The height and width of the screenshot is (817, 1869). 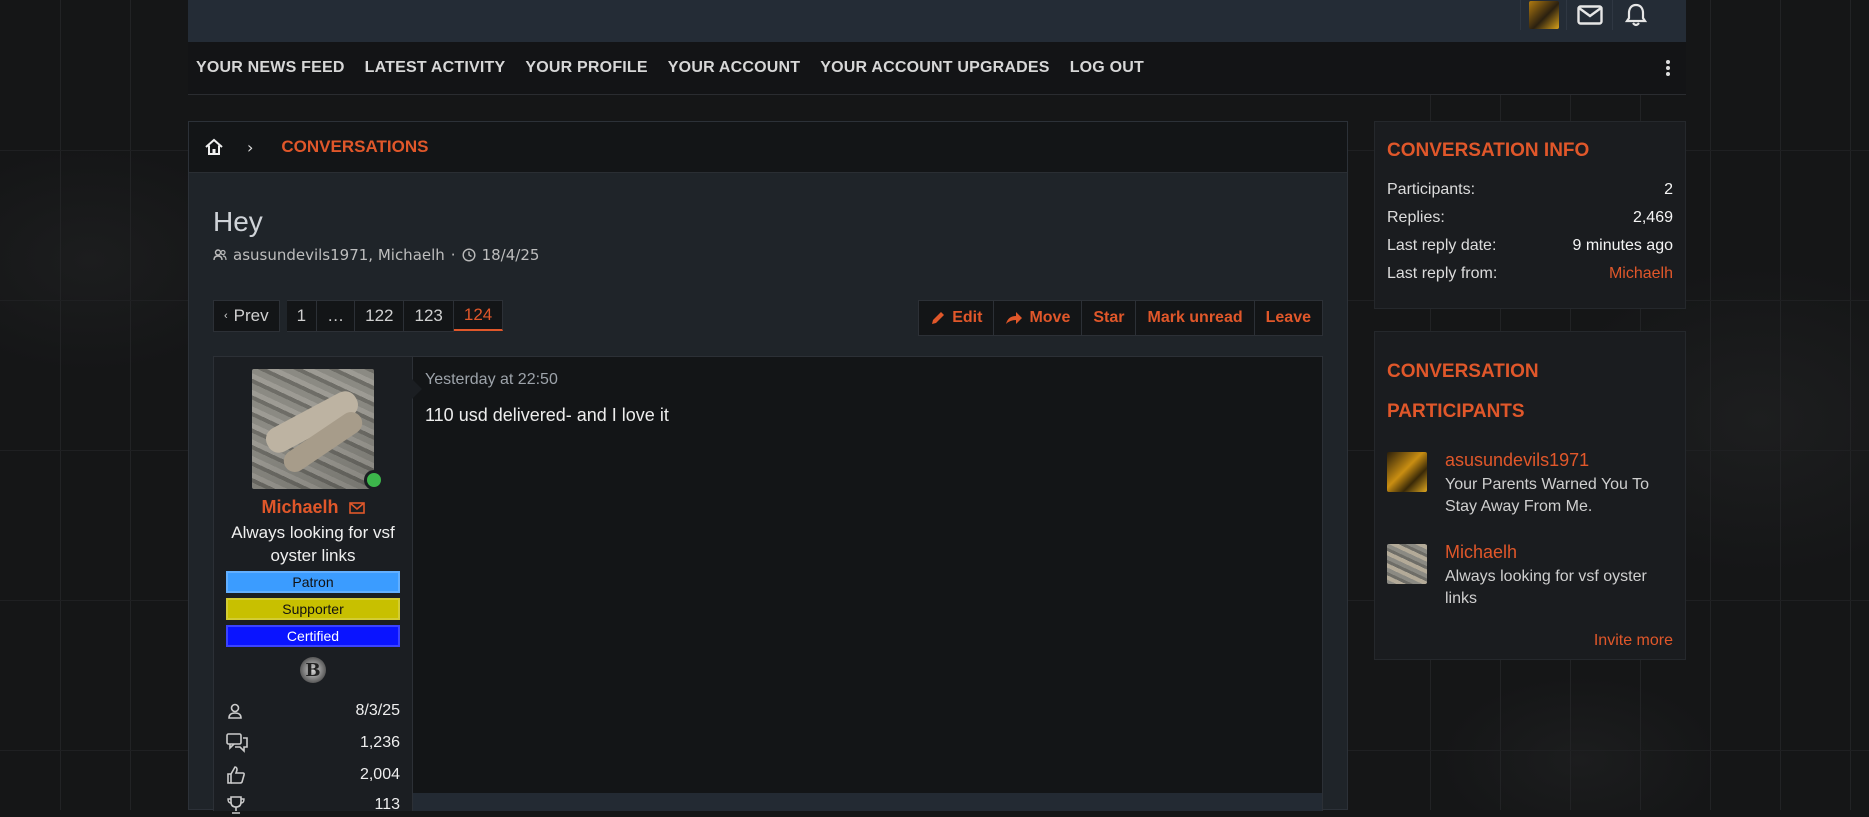 I want to click on info-last-reply-date: Last reply date: 9 minutes ago, so click(x=1530, y=245).